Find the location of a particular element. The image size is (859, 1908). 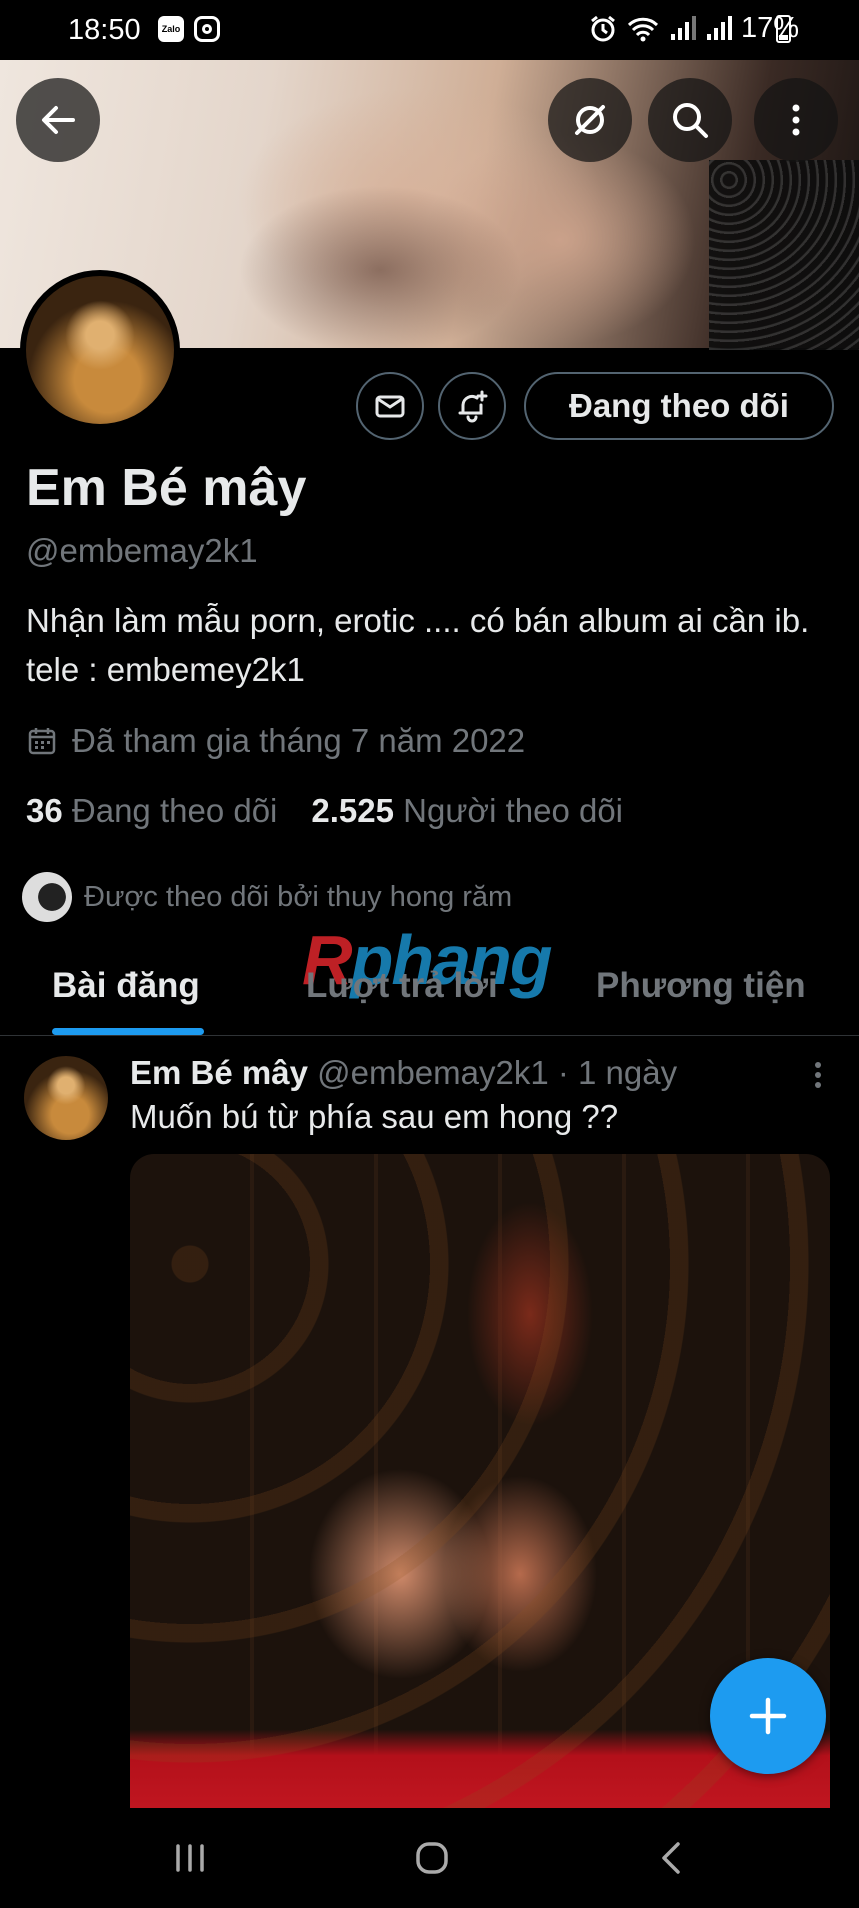

status-indicators: 17% is located at coordinates (694, 28).